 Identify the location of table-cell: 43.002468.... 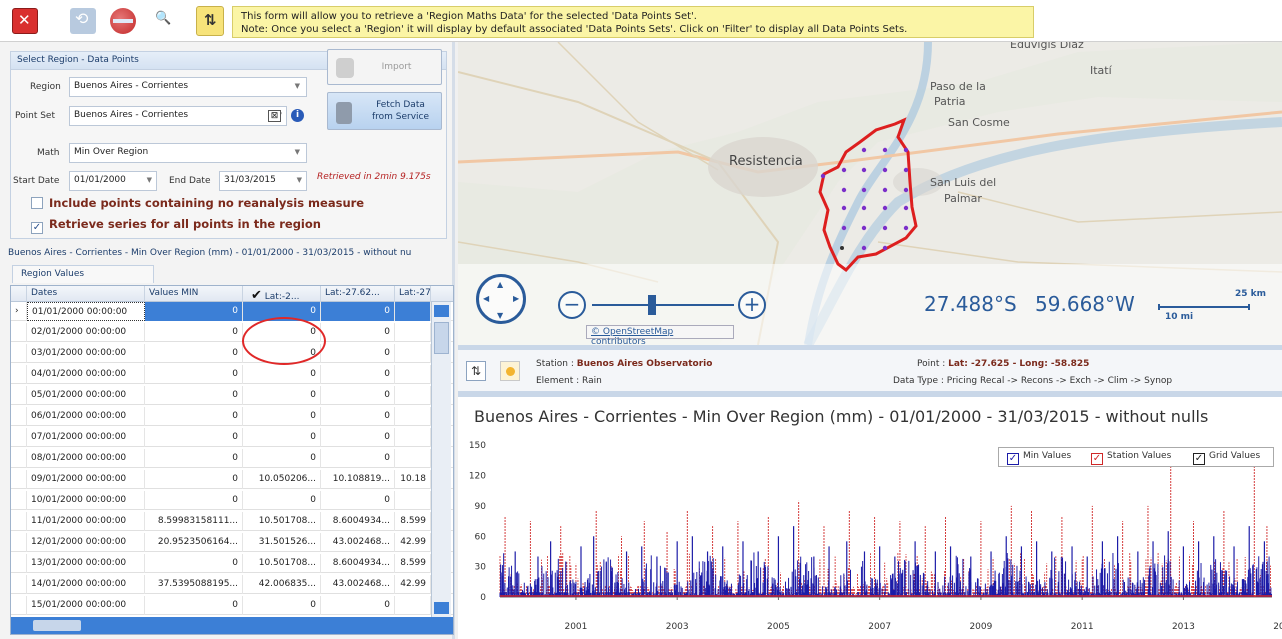
(358, 584).